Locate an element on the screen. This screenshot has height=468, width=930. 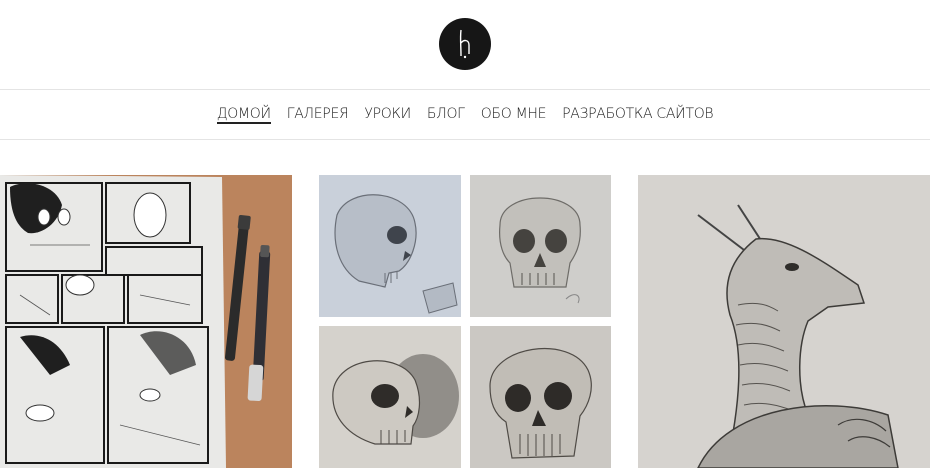
logo-glyph is located at coordinates (464, 44).